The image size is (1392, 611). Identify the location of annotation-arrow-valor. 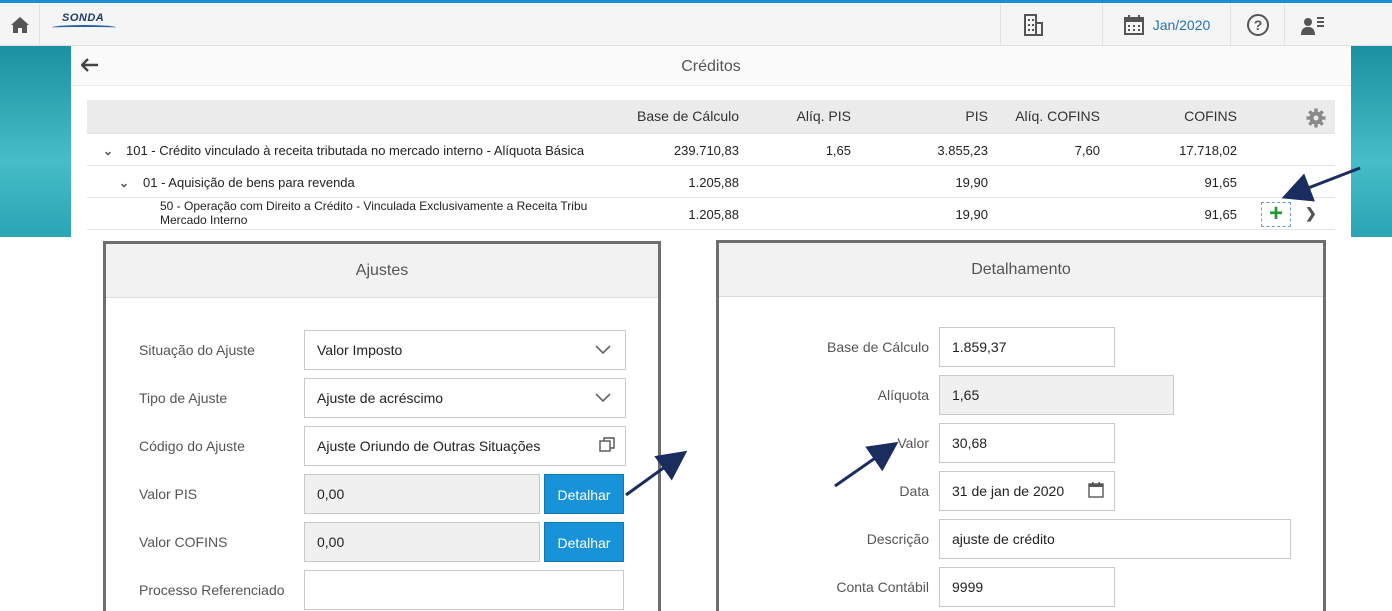
(866, 464).